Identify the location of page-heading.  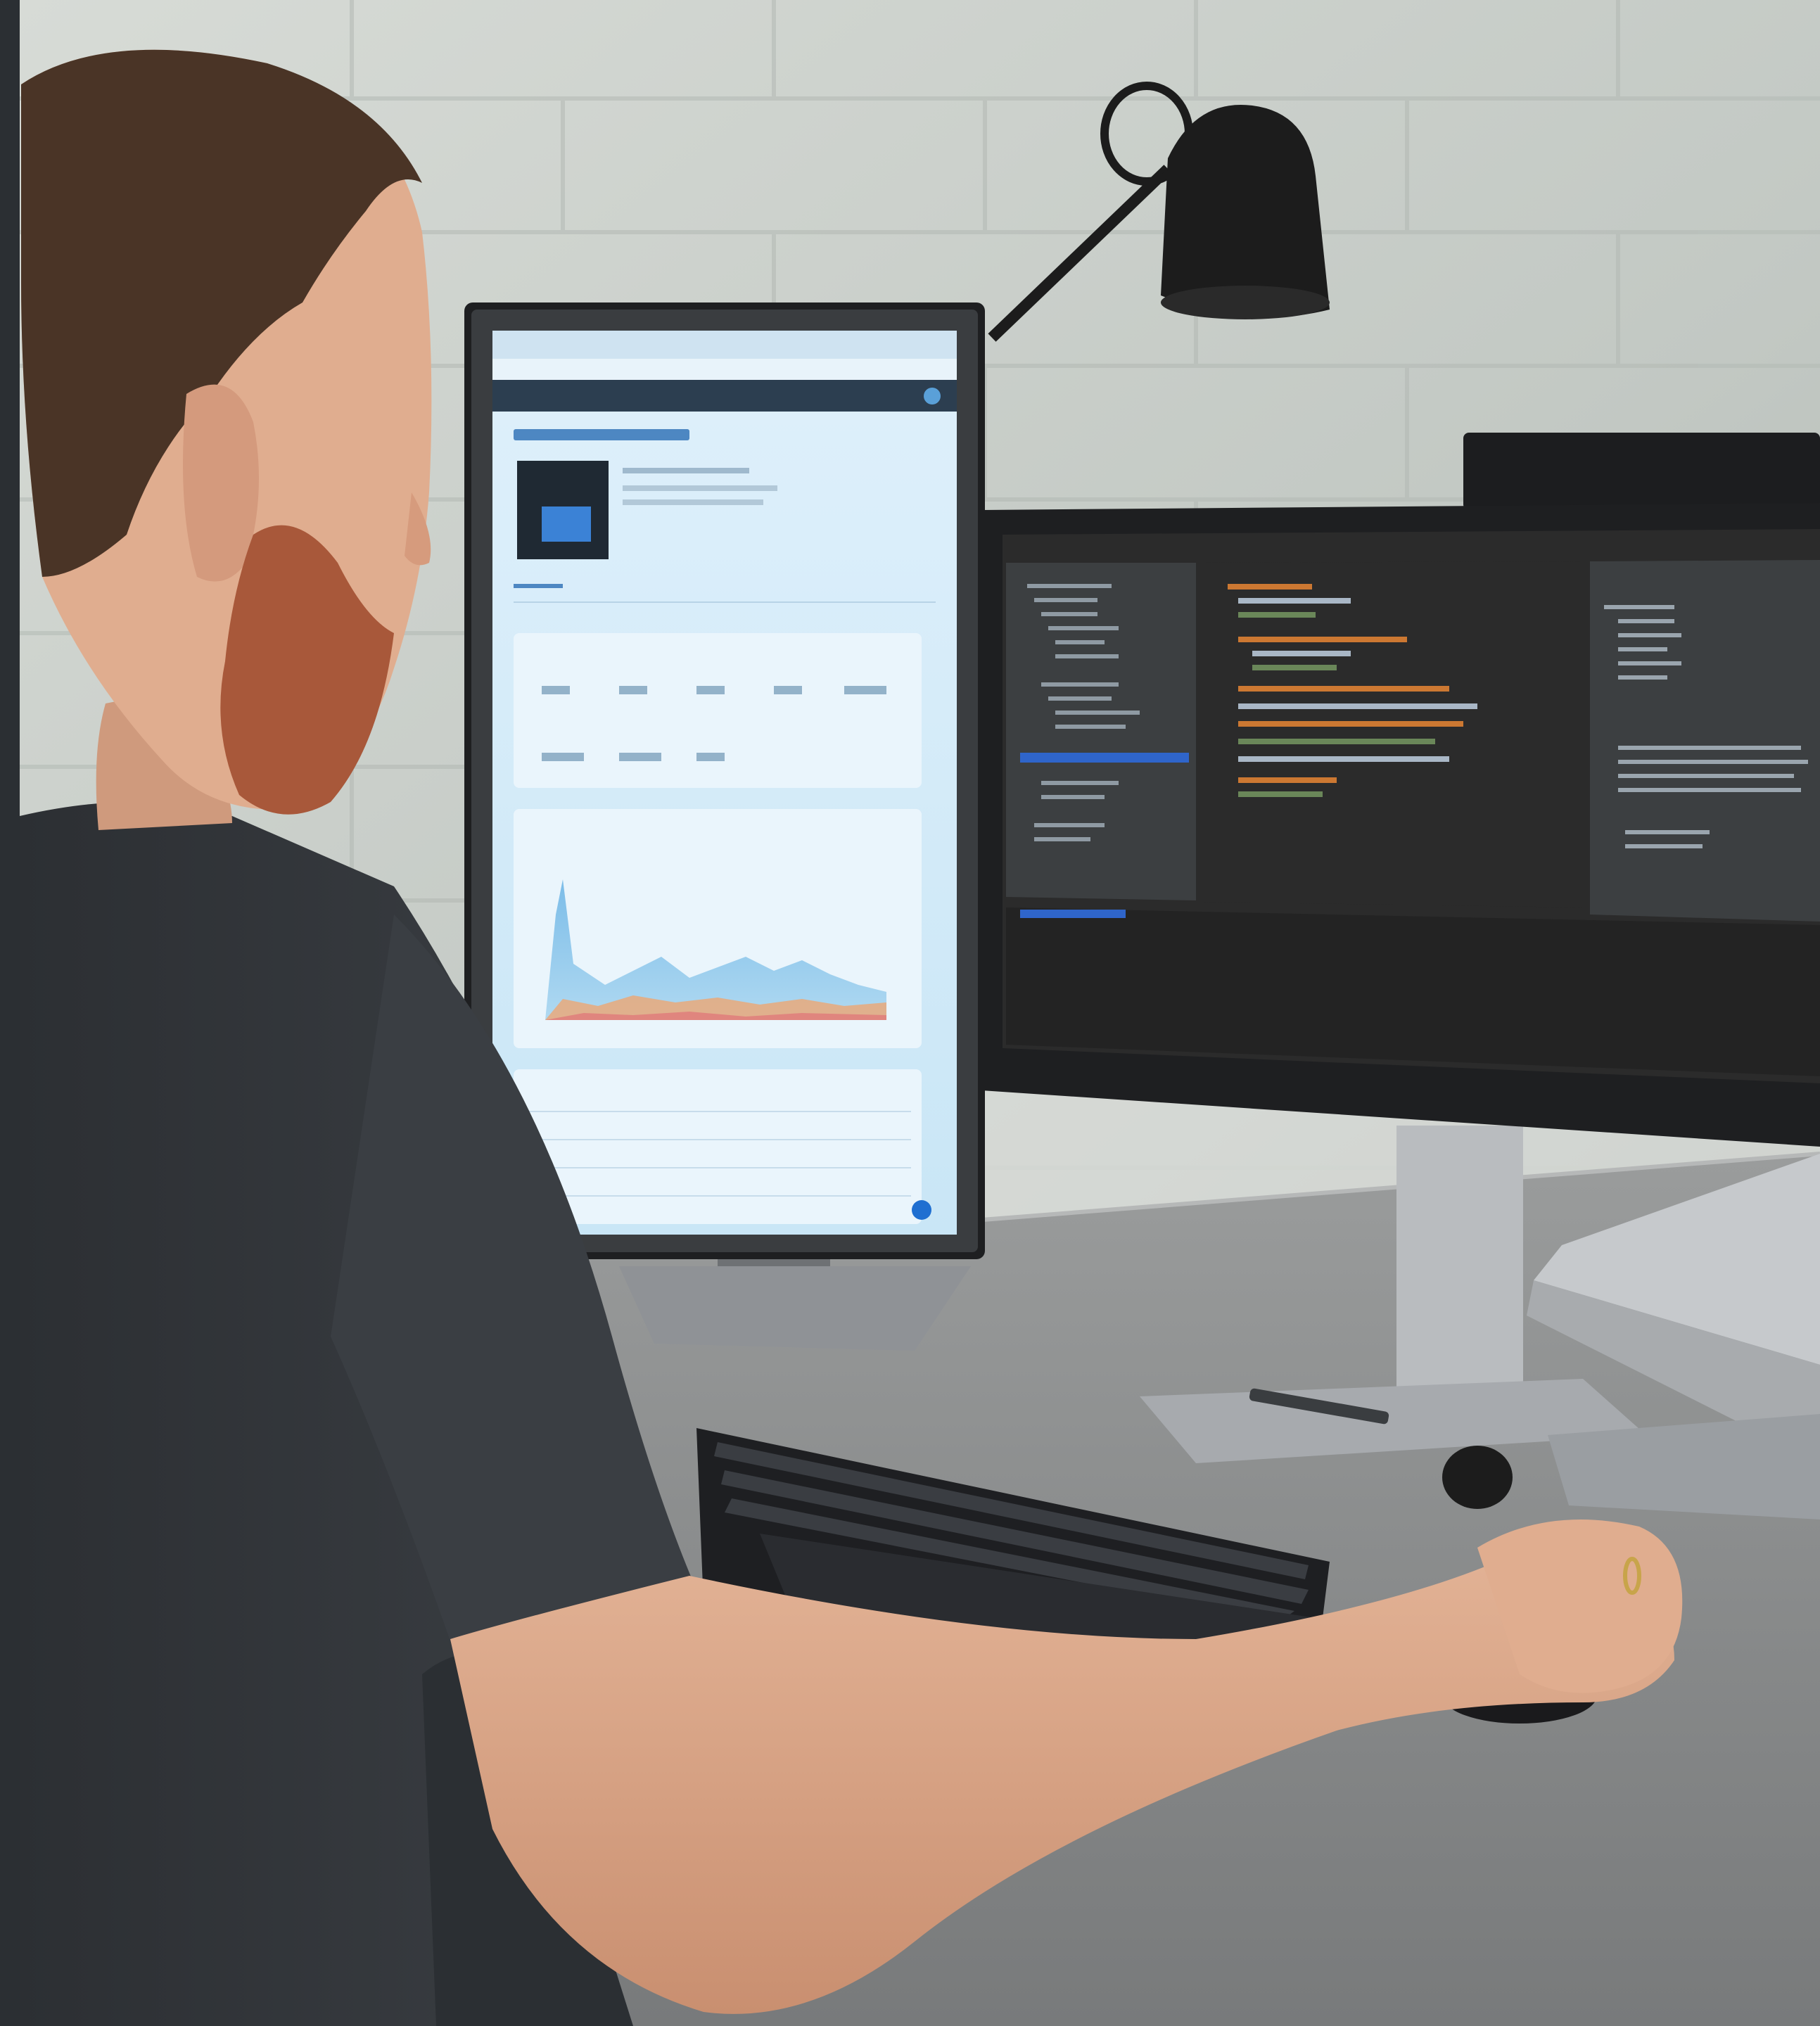
(602, 435).